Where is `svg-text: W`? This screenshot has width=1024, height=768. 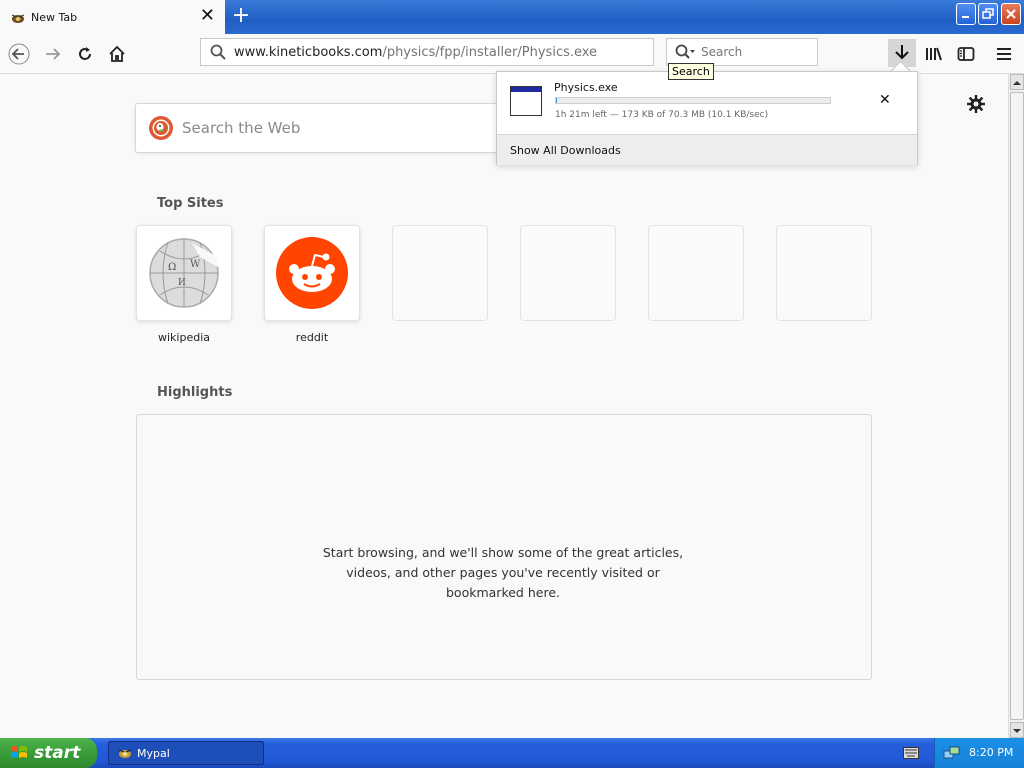 svg-text: W is located at coordinates (195, 264).